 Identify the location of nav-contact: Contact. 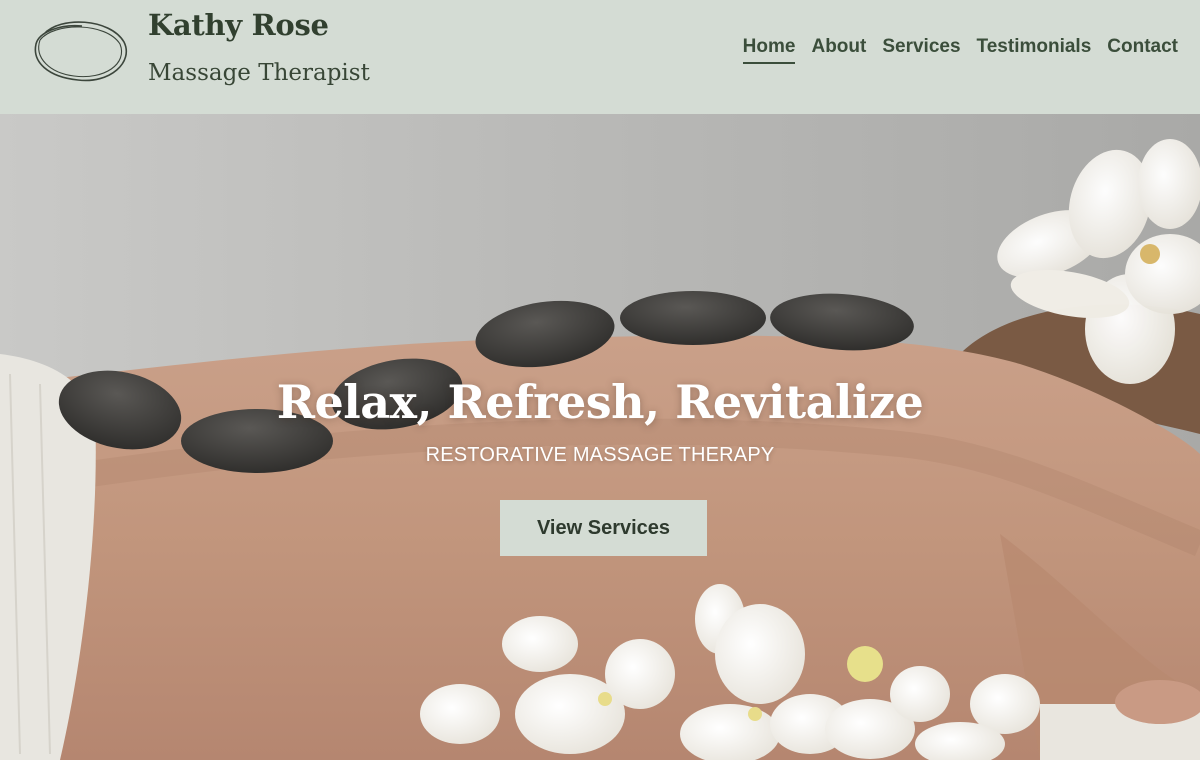
(1142, 50).